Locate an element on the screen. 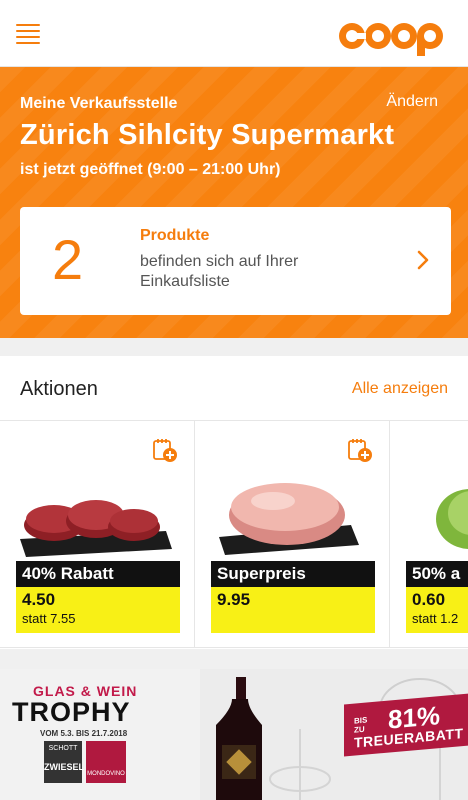  deal-tag: 40% Rabatt is located at coordinates (98, 574).